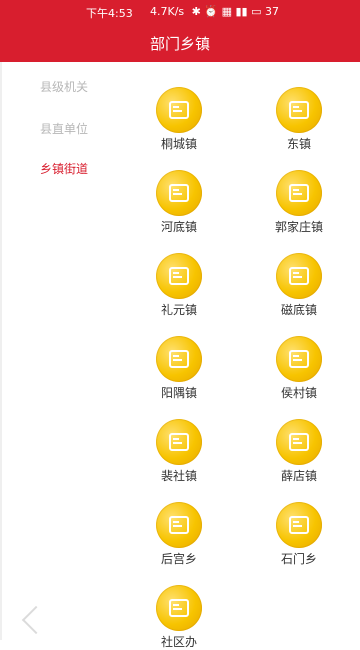 Image resolution: width=360 pixels, height=650 pixels. What do you see at coordinates (64, 168) in the screenshot?
I see `sidebar-item-towns: 乡镇街道` at bounding box center [64, 168].